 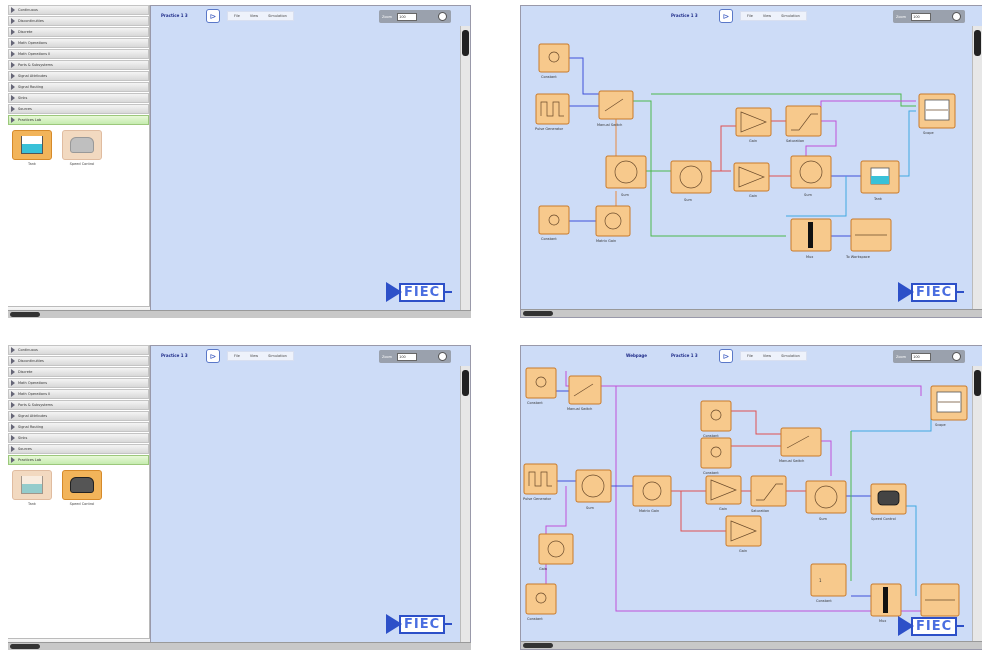 I want to click on svg-text: Scope, so click(x=928, y=133).